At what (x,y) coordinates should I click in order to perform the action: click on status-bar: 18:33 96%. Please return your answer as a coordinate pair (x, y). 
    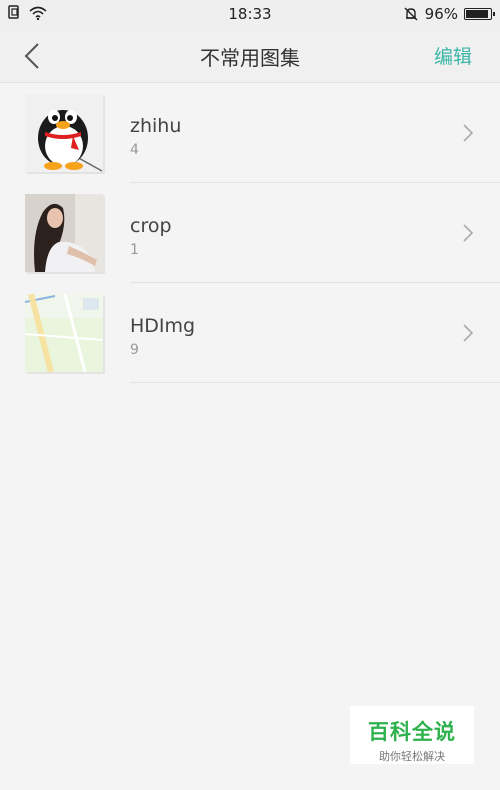
    Looking at the image, I should click on (250, 14).